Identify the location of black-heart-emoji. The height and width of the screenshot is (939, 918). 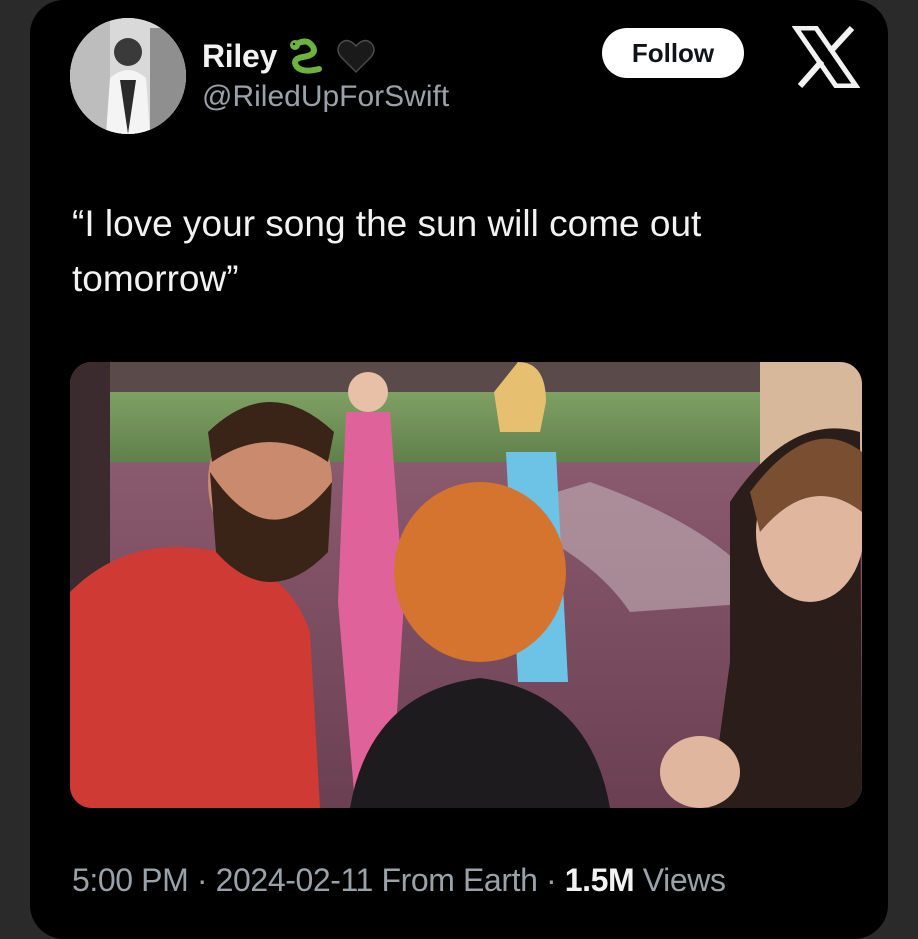
(356, 56).